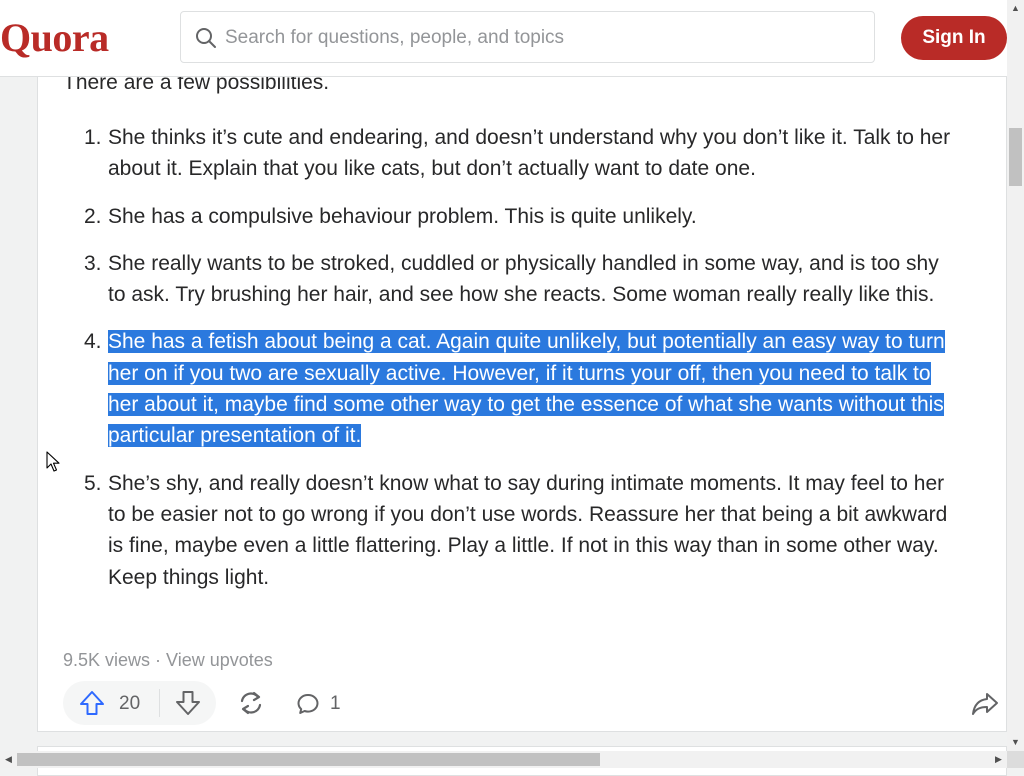  Describe the element at coordinates (93, 483) in the screenshot. I see `list-number: 5.` at that location.